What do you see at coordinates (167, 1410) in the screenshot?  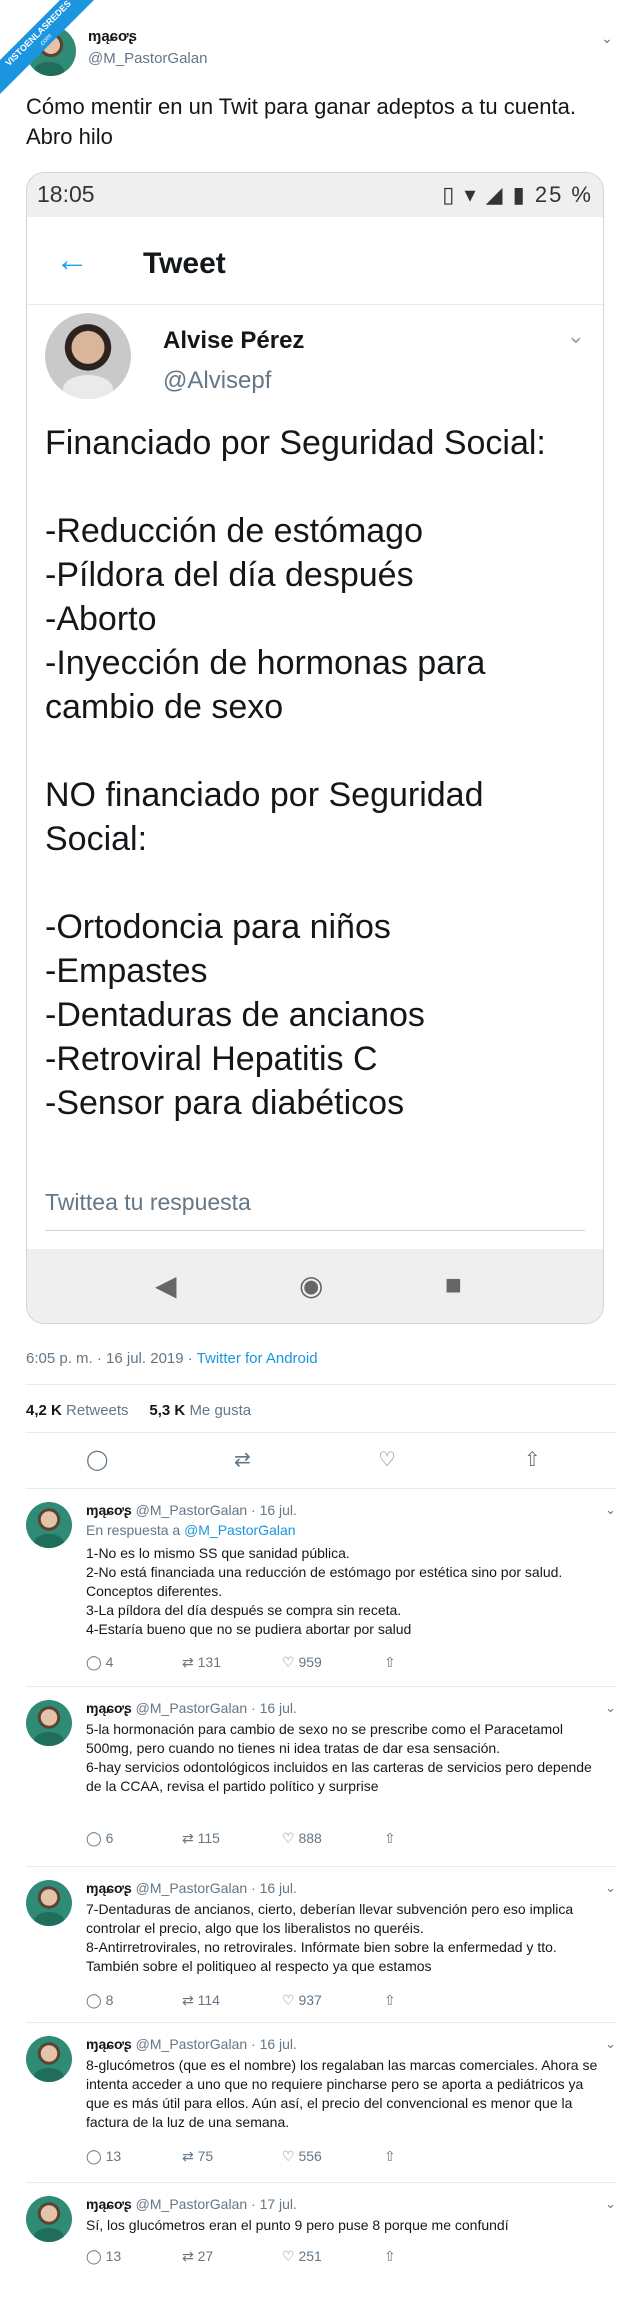 I see `likes-count: 5,3 K` at bounding box center [167, 1410].